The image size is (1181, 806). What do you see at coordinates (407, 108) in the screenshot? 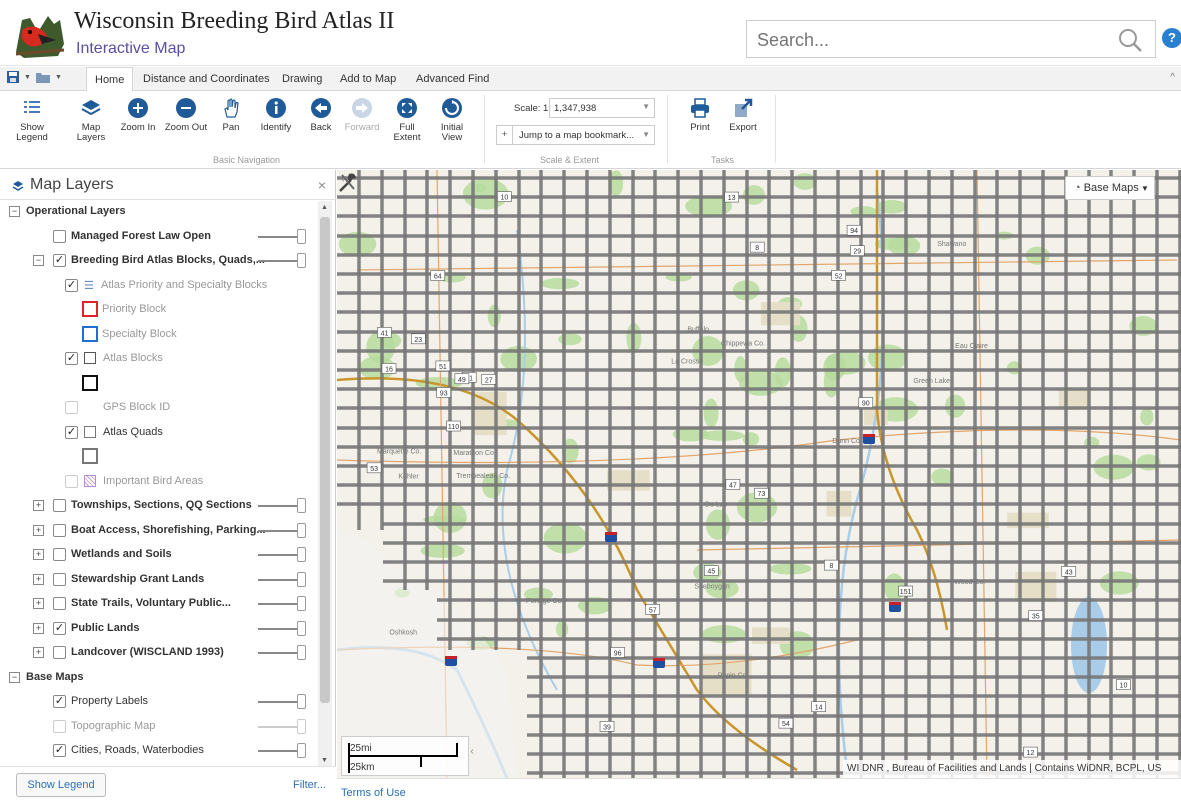
I see `full-extent-icon` at bounding box center [407, 108].